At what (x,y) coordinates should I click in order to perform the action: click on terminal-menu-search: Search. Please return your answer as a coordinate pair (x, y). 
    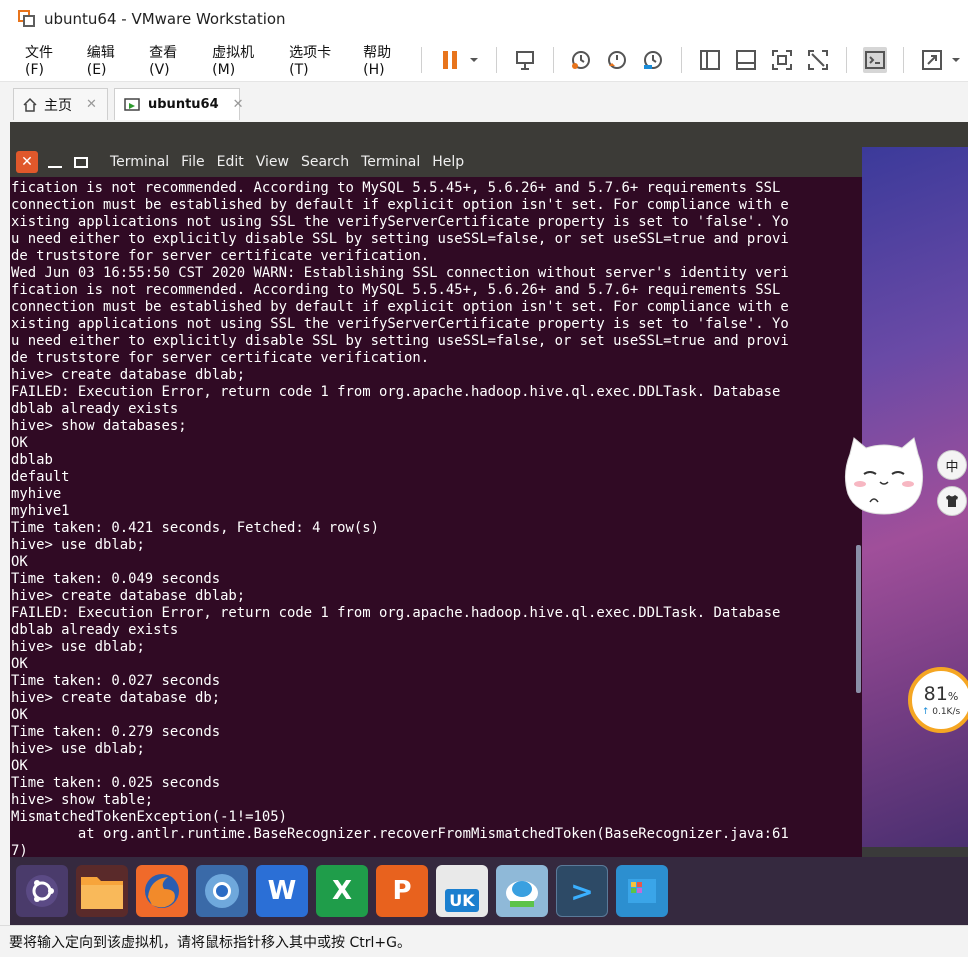
    Looking at the image, I should click on (325, 162).